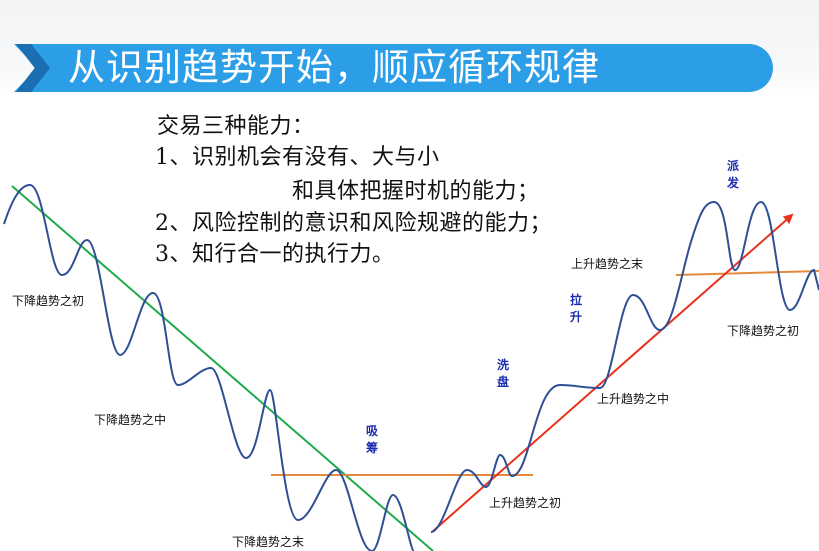  What do you see at coordinates (503, 374) in the screenshot?
I see `label-shakeout: 洗 盘` at bounding box center [503, 374].